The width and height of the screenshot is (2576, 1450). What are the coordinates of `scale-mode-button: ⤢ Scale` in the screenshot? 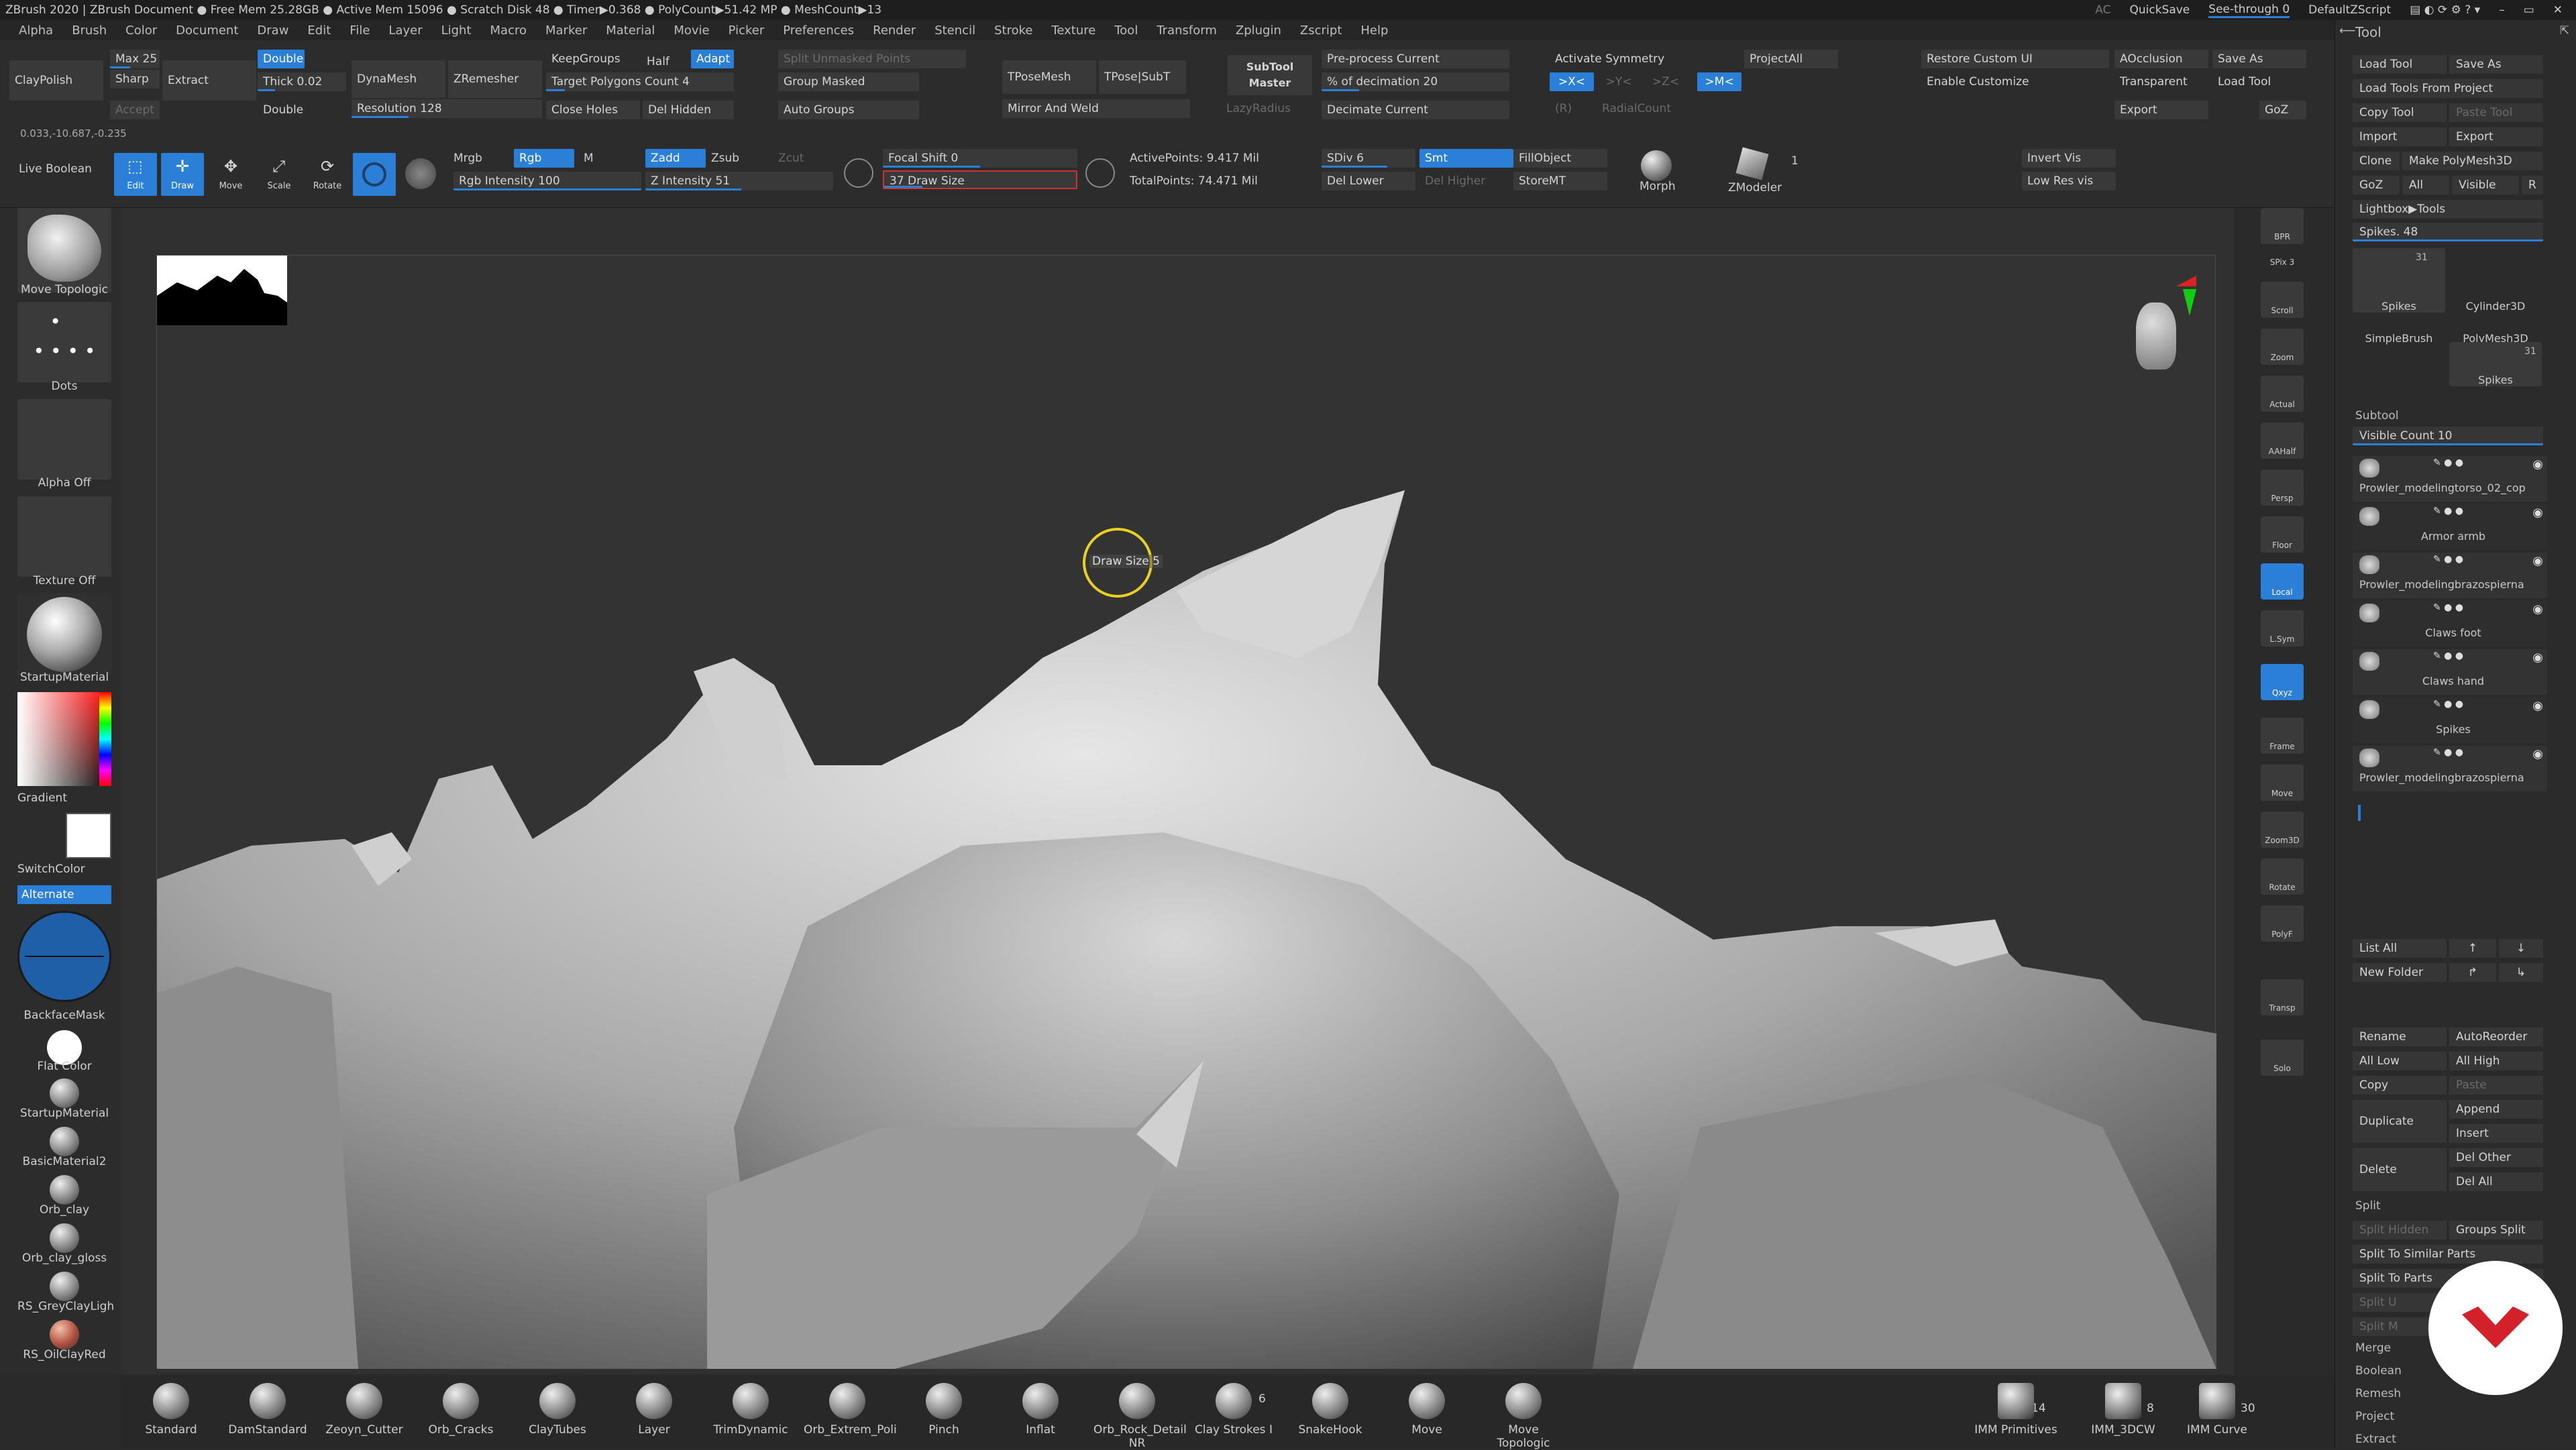 It's located at (279, 174).